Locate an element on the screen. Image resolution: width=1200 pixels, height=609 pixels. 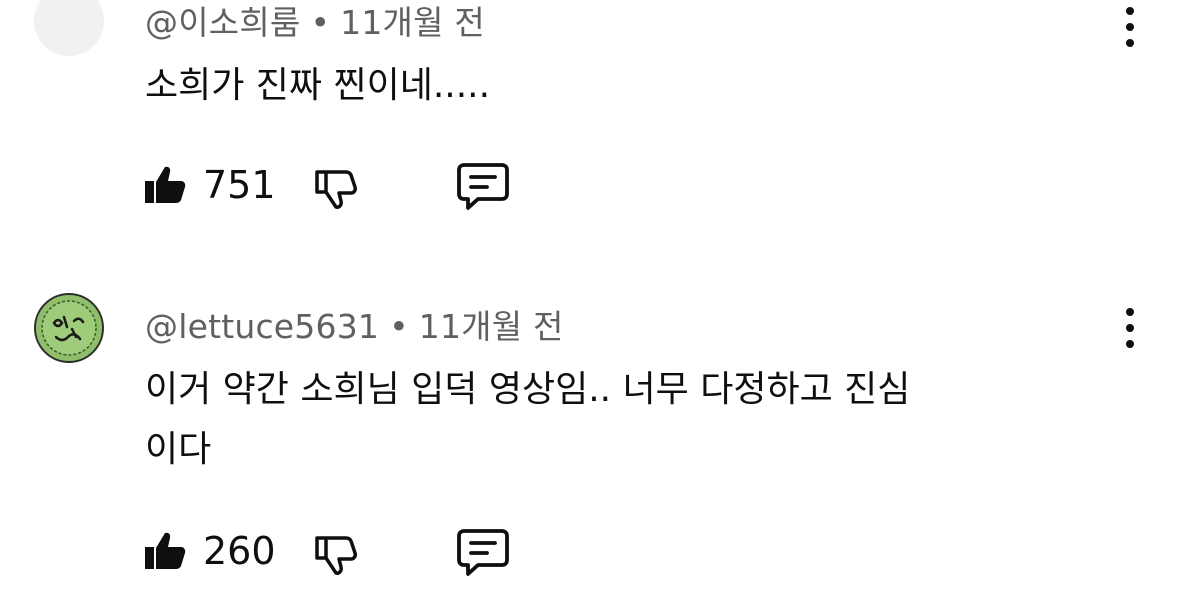
comment-action-bar: 260 is located at coordinates (353, 551).